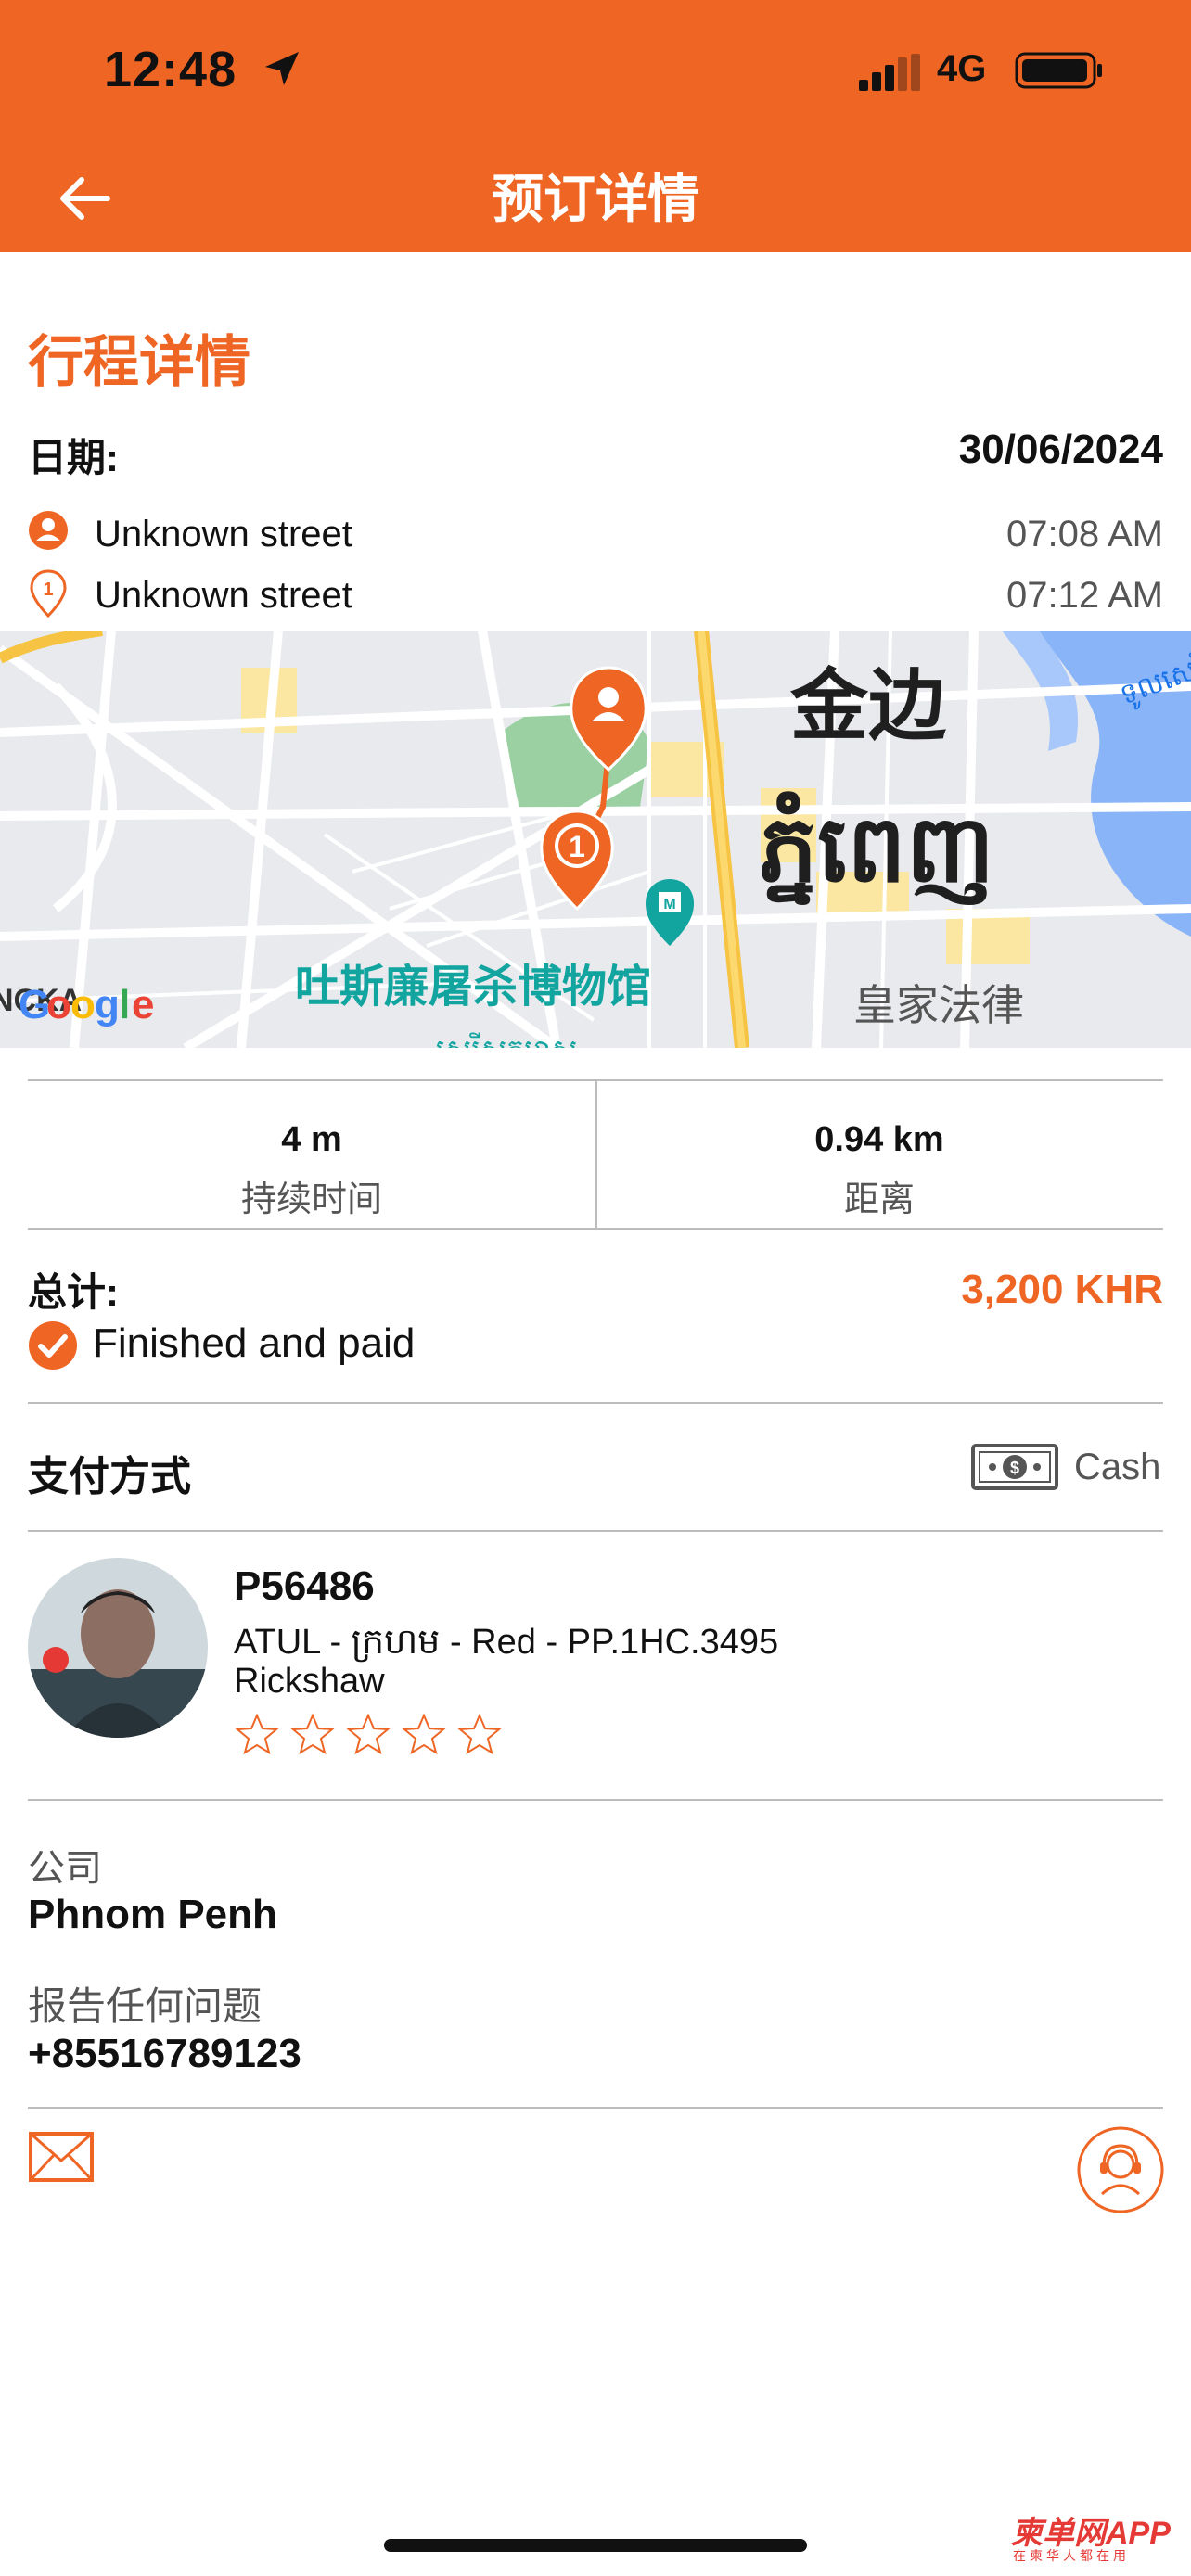 The width and height of the screenshot is (1191, 2576). I want to click on map-partial-bottom: សេរីសកម្មាស, so click(506, 1040).